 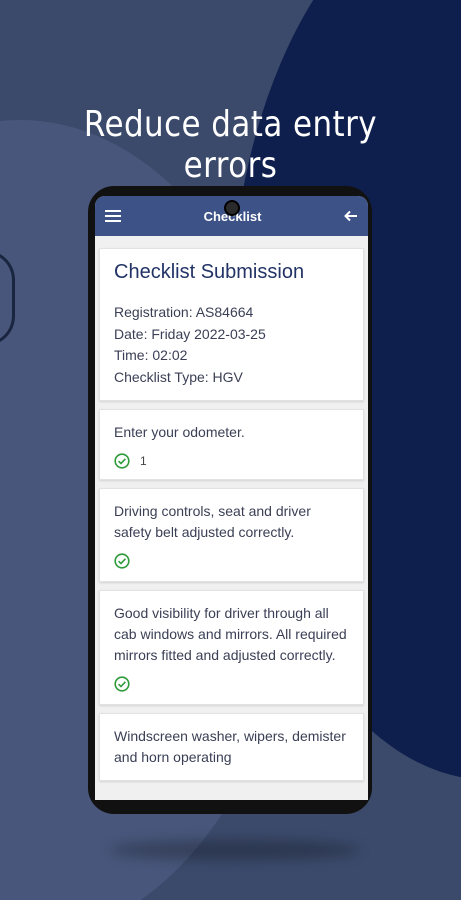 I want to click on phone-shadow, so click(x=235, y=850).